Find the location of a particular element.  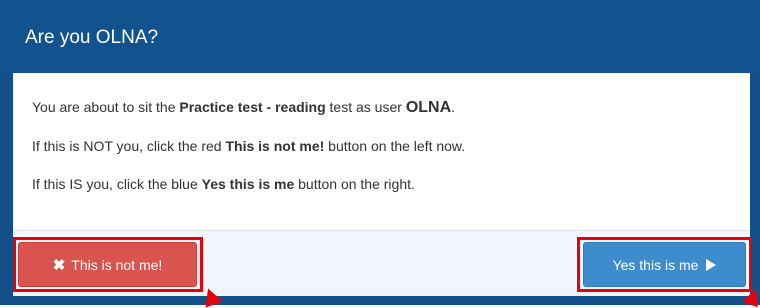

not-me-button-label: This is not me! is located at coordinates (117, 264).